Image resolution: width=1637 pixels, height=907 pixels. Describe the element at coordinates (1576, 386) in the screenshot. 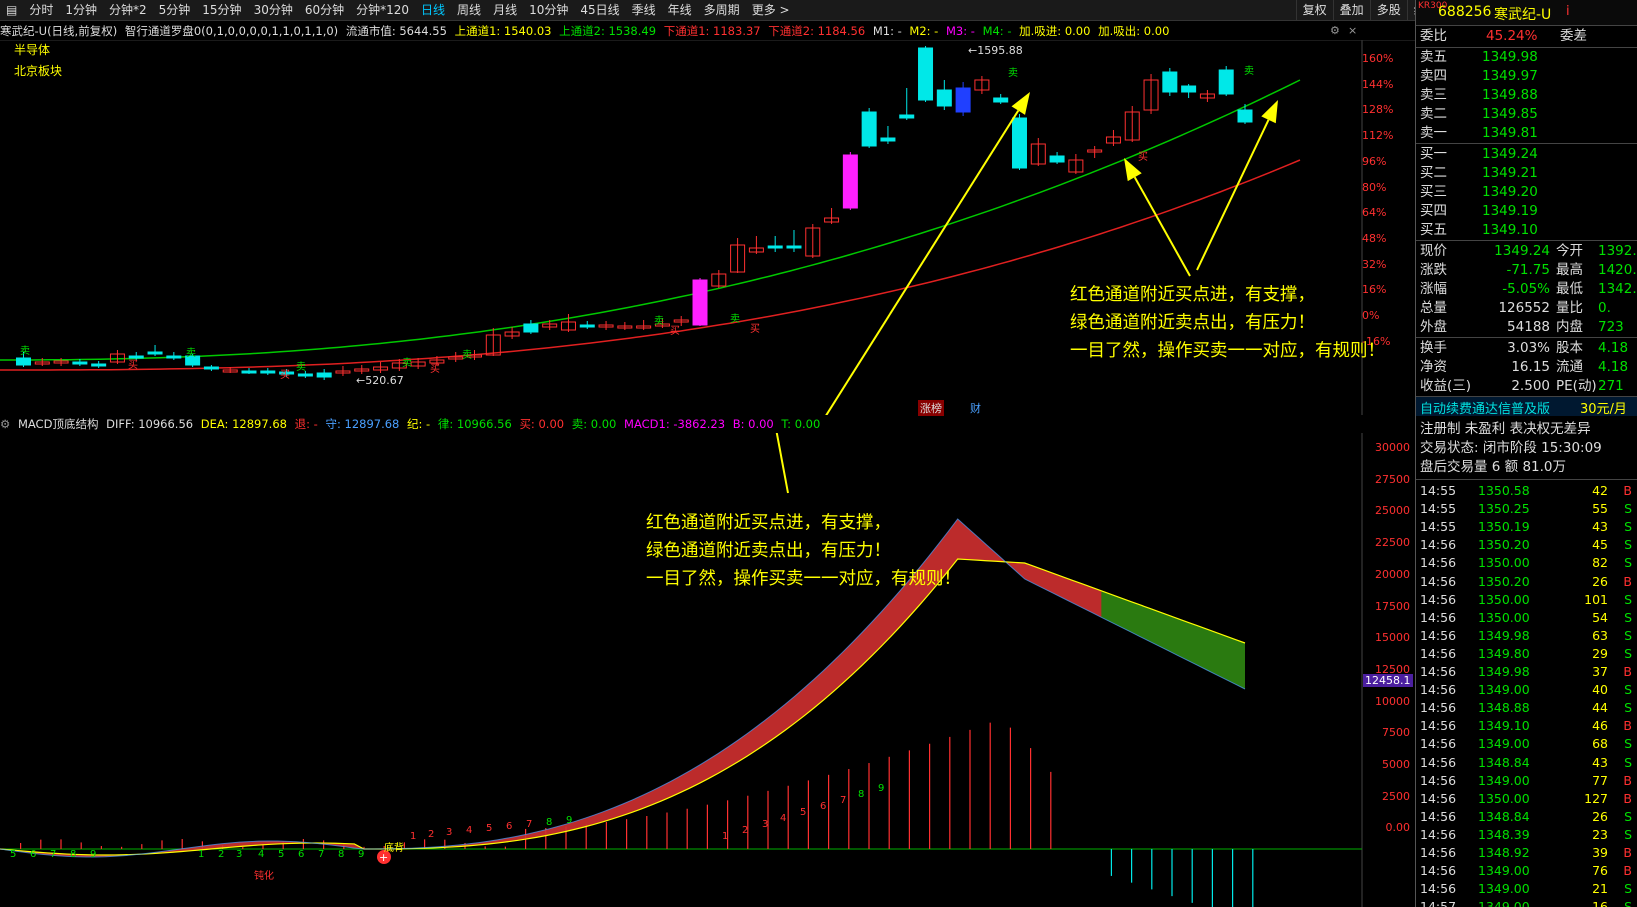

I see `stat-label: PE(动)` at that location.